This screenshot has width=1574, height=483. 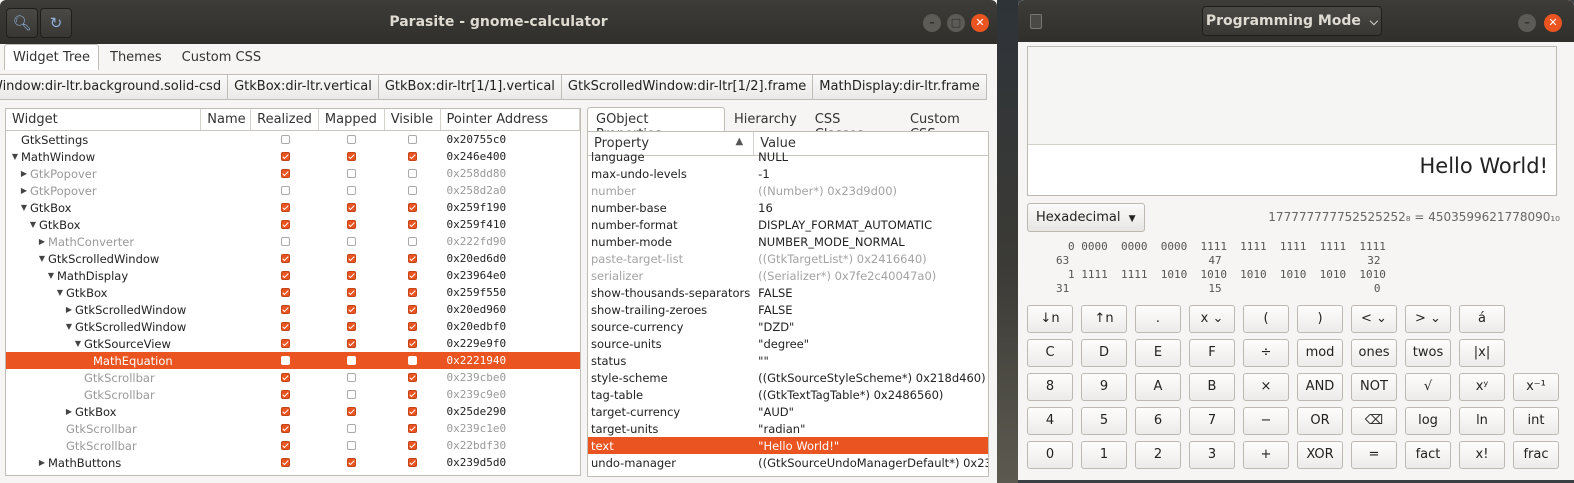 What do you see at coordinates (1158, 353) in the screenshot?
I see `key-button: E` at bounding box center [1158, 353].